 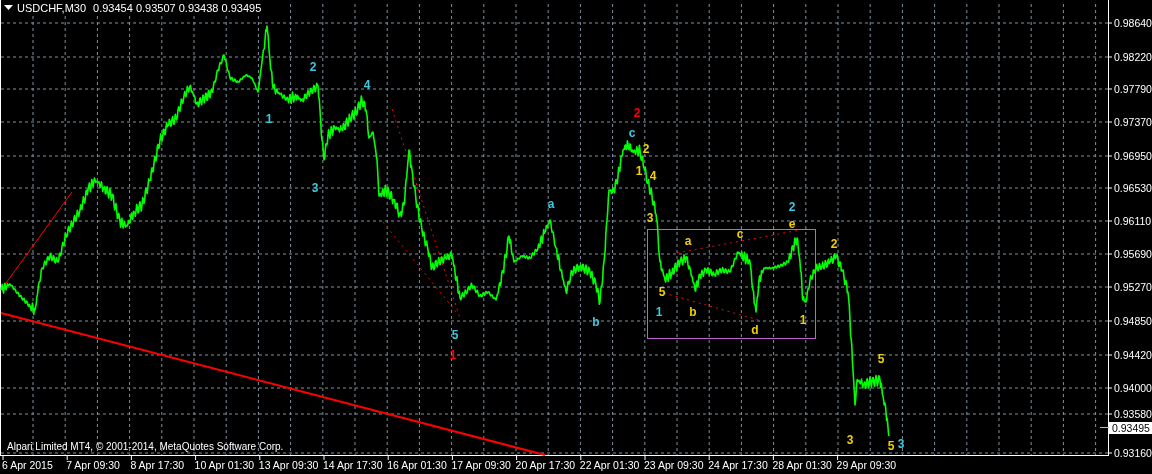 What do you see at coordinates (1133, 355) in the screenshot?
I see `price-axis-label: 0.94420` at bounding box center [1133, 355].